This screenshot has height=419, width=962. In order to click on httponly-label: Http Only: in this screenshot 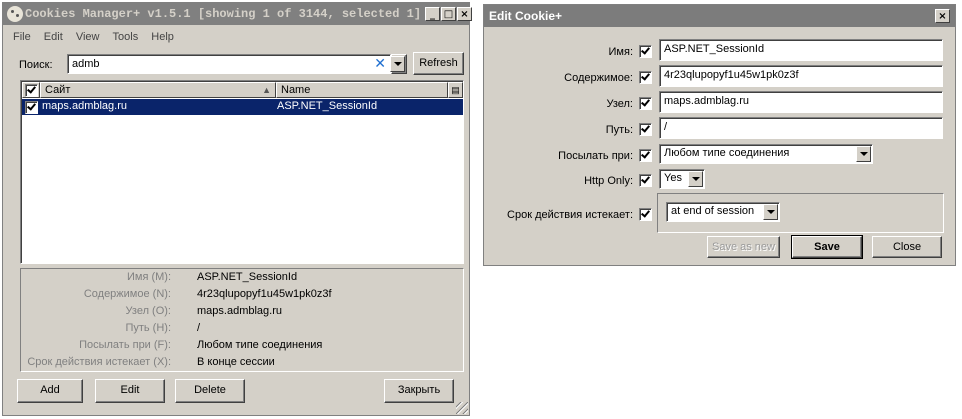, I will do `click(608, 181)`.